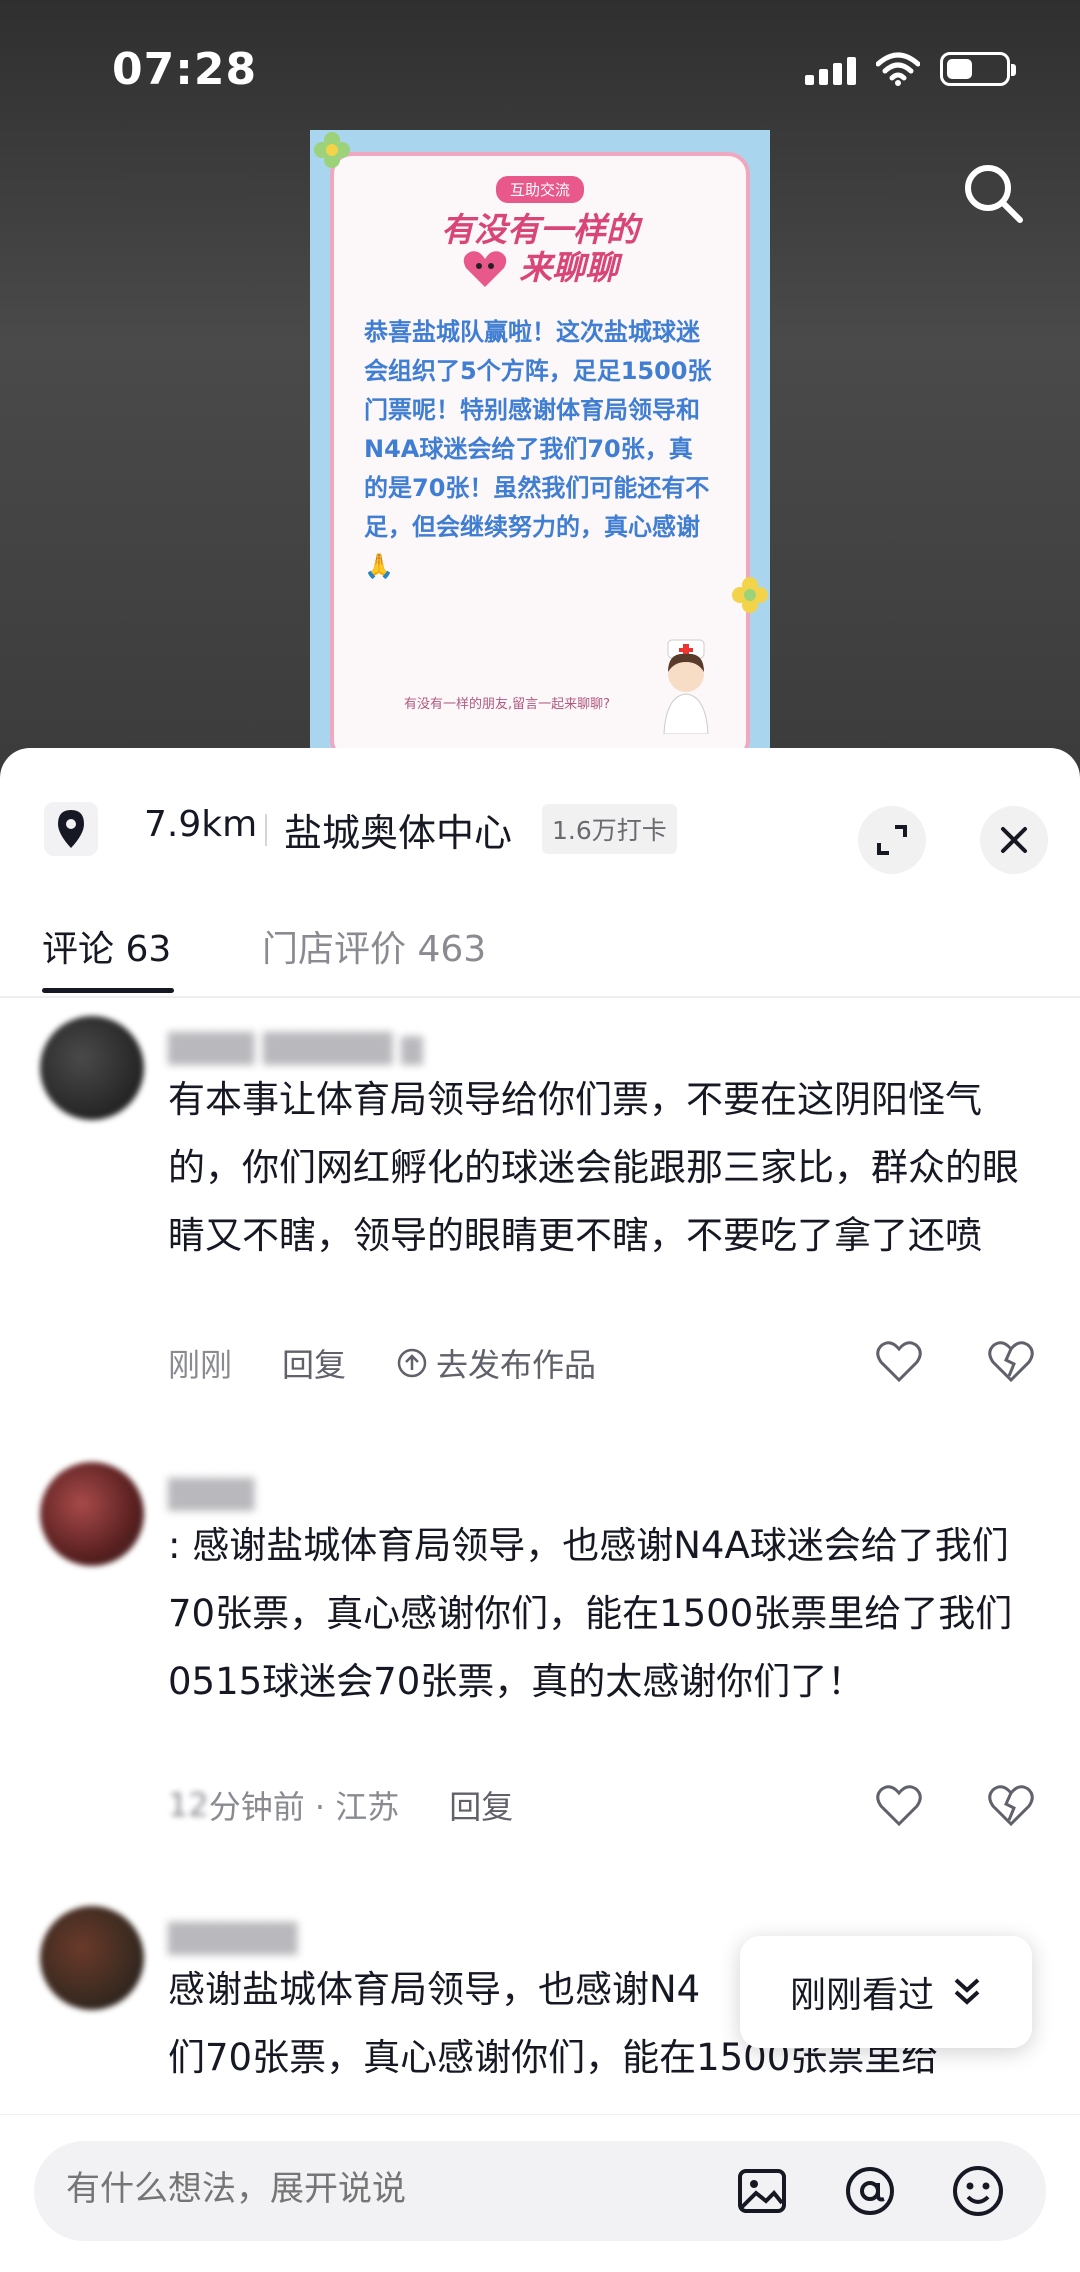  I want to click on comment-input-container, so click(540, 2191).